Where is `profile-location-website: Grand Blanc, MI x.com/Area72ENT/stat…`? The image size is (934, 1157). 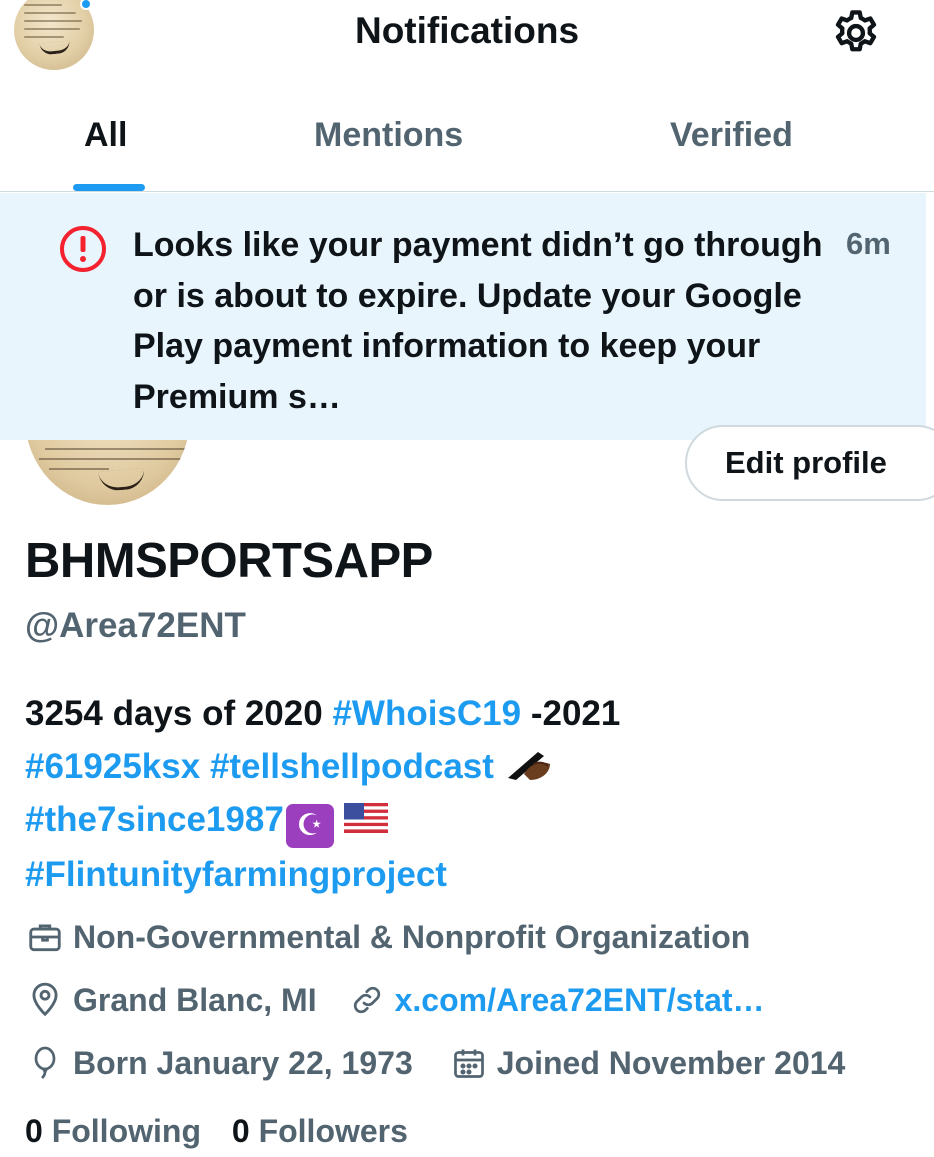 profile-location-website: Grand Blanc, MI x.com/Area72ENT/stat… is located at coordinates (395, 1000).